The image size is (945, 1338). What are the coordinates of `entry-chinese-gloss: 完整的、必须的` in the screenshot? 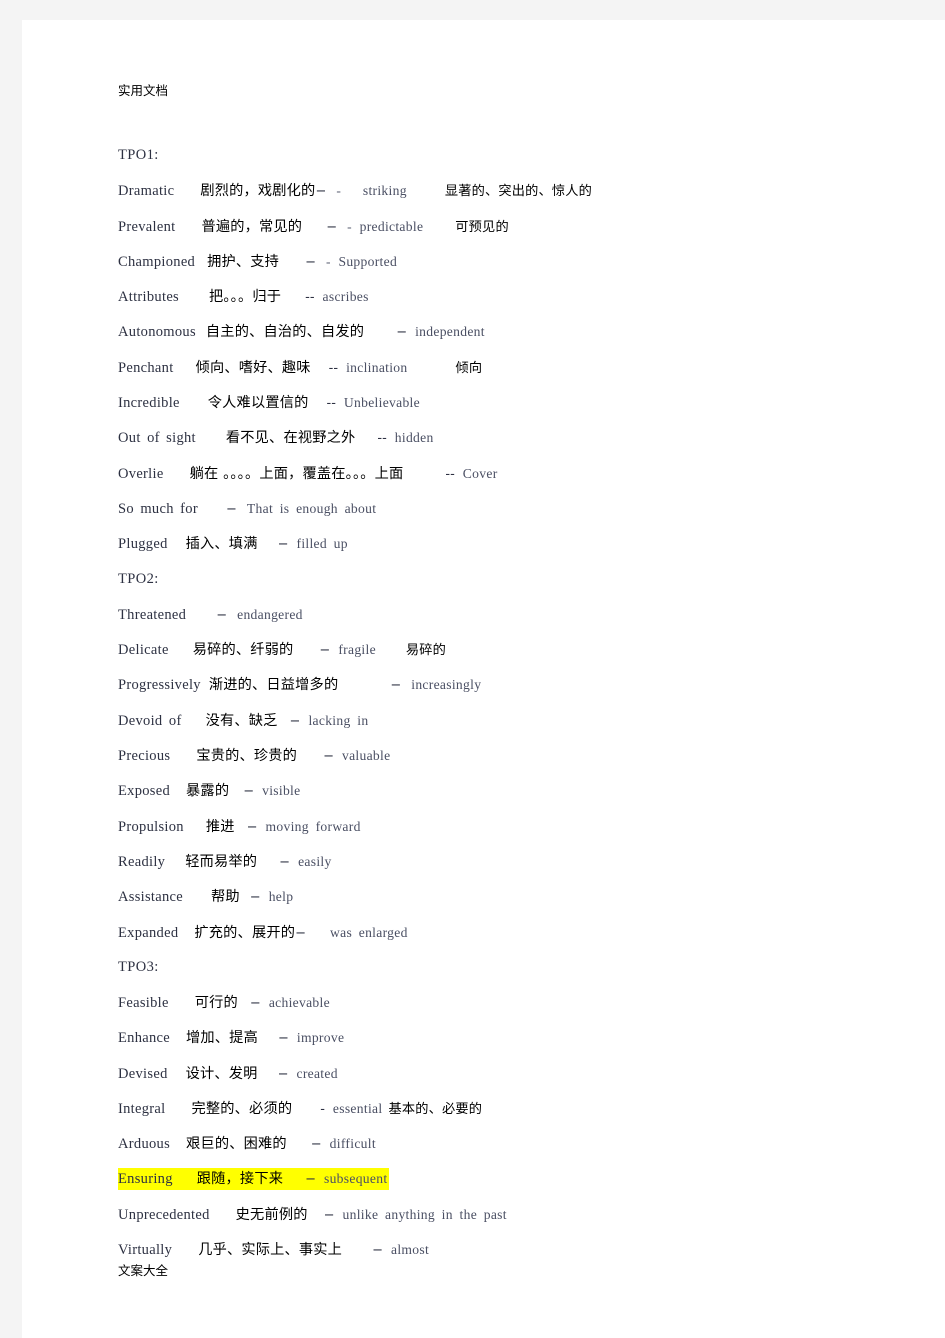 It's located at (242, 1109).